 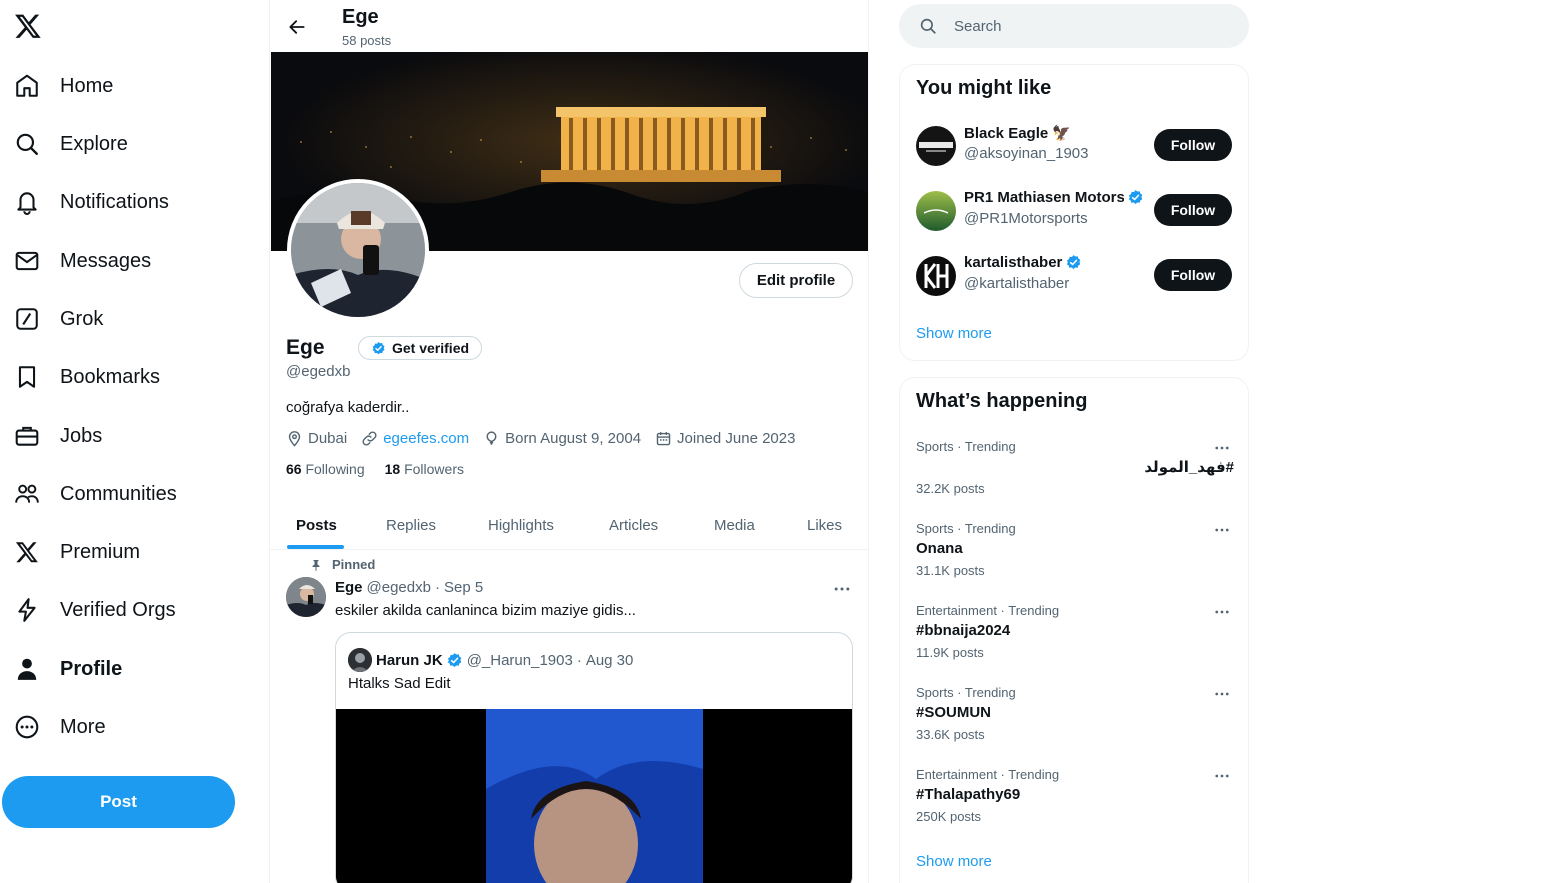 I want to click on tab-posts: Posts, so click(x=316, y=525).